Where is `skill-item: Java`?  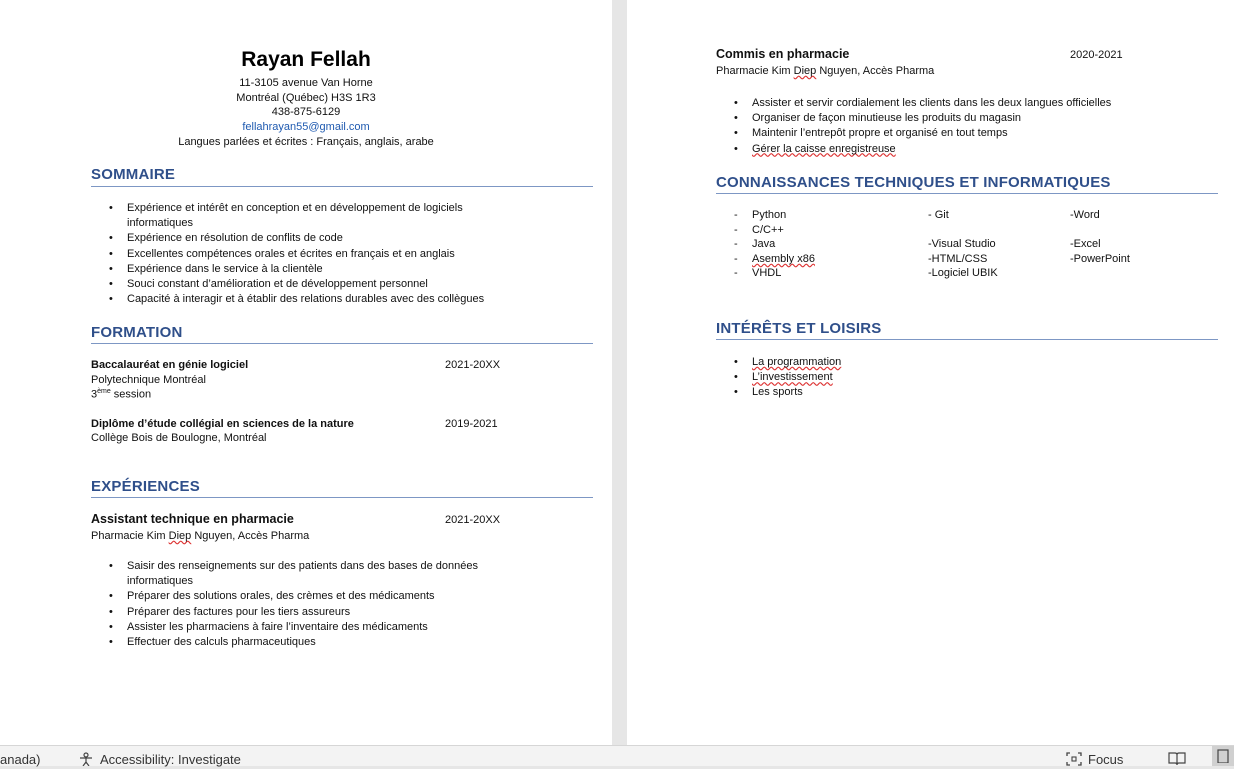 skill-item: Java is located at coordinates (764, 244).